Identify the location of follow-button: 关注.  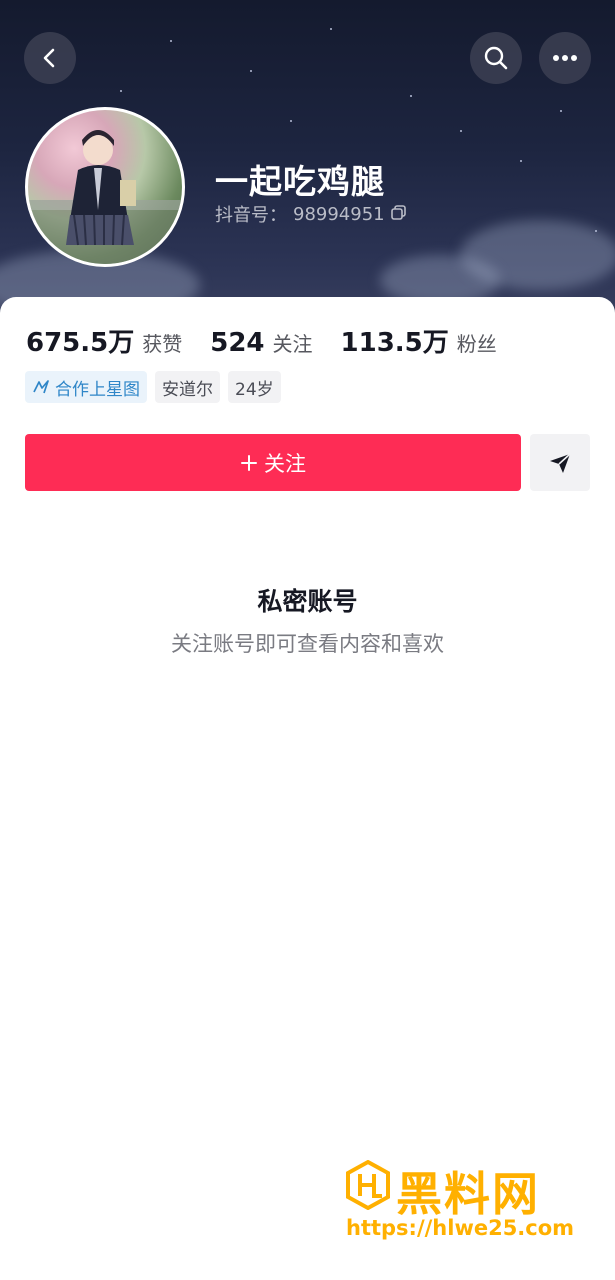
(273, 462).